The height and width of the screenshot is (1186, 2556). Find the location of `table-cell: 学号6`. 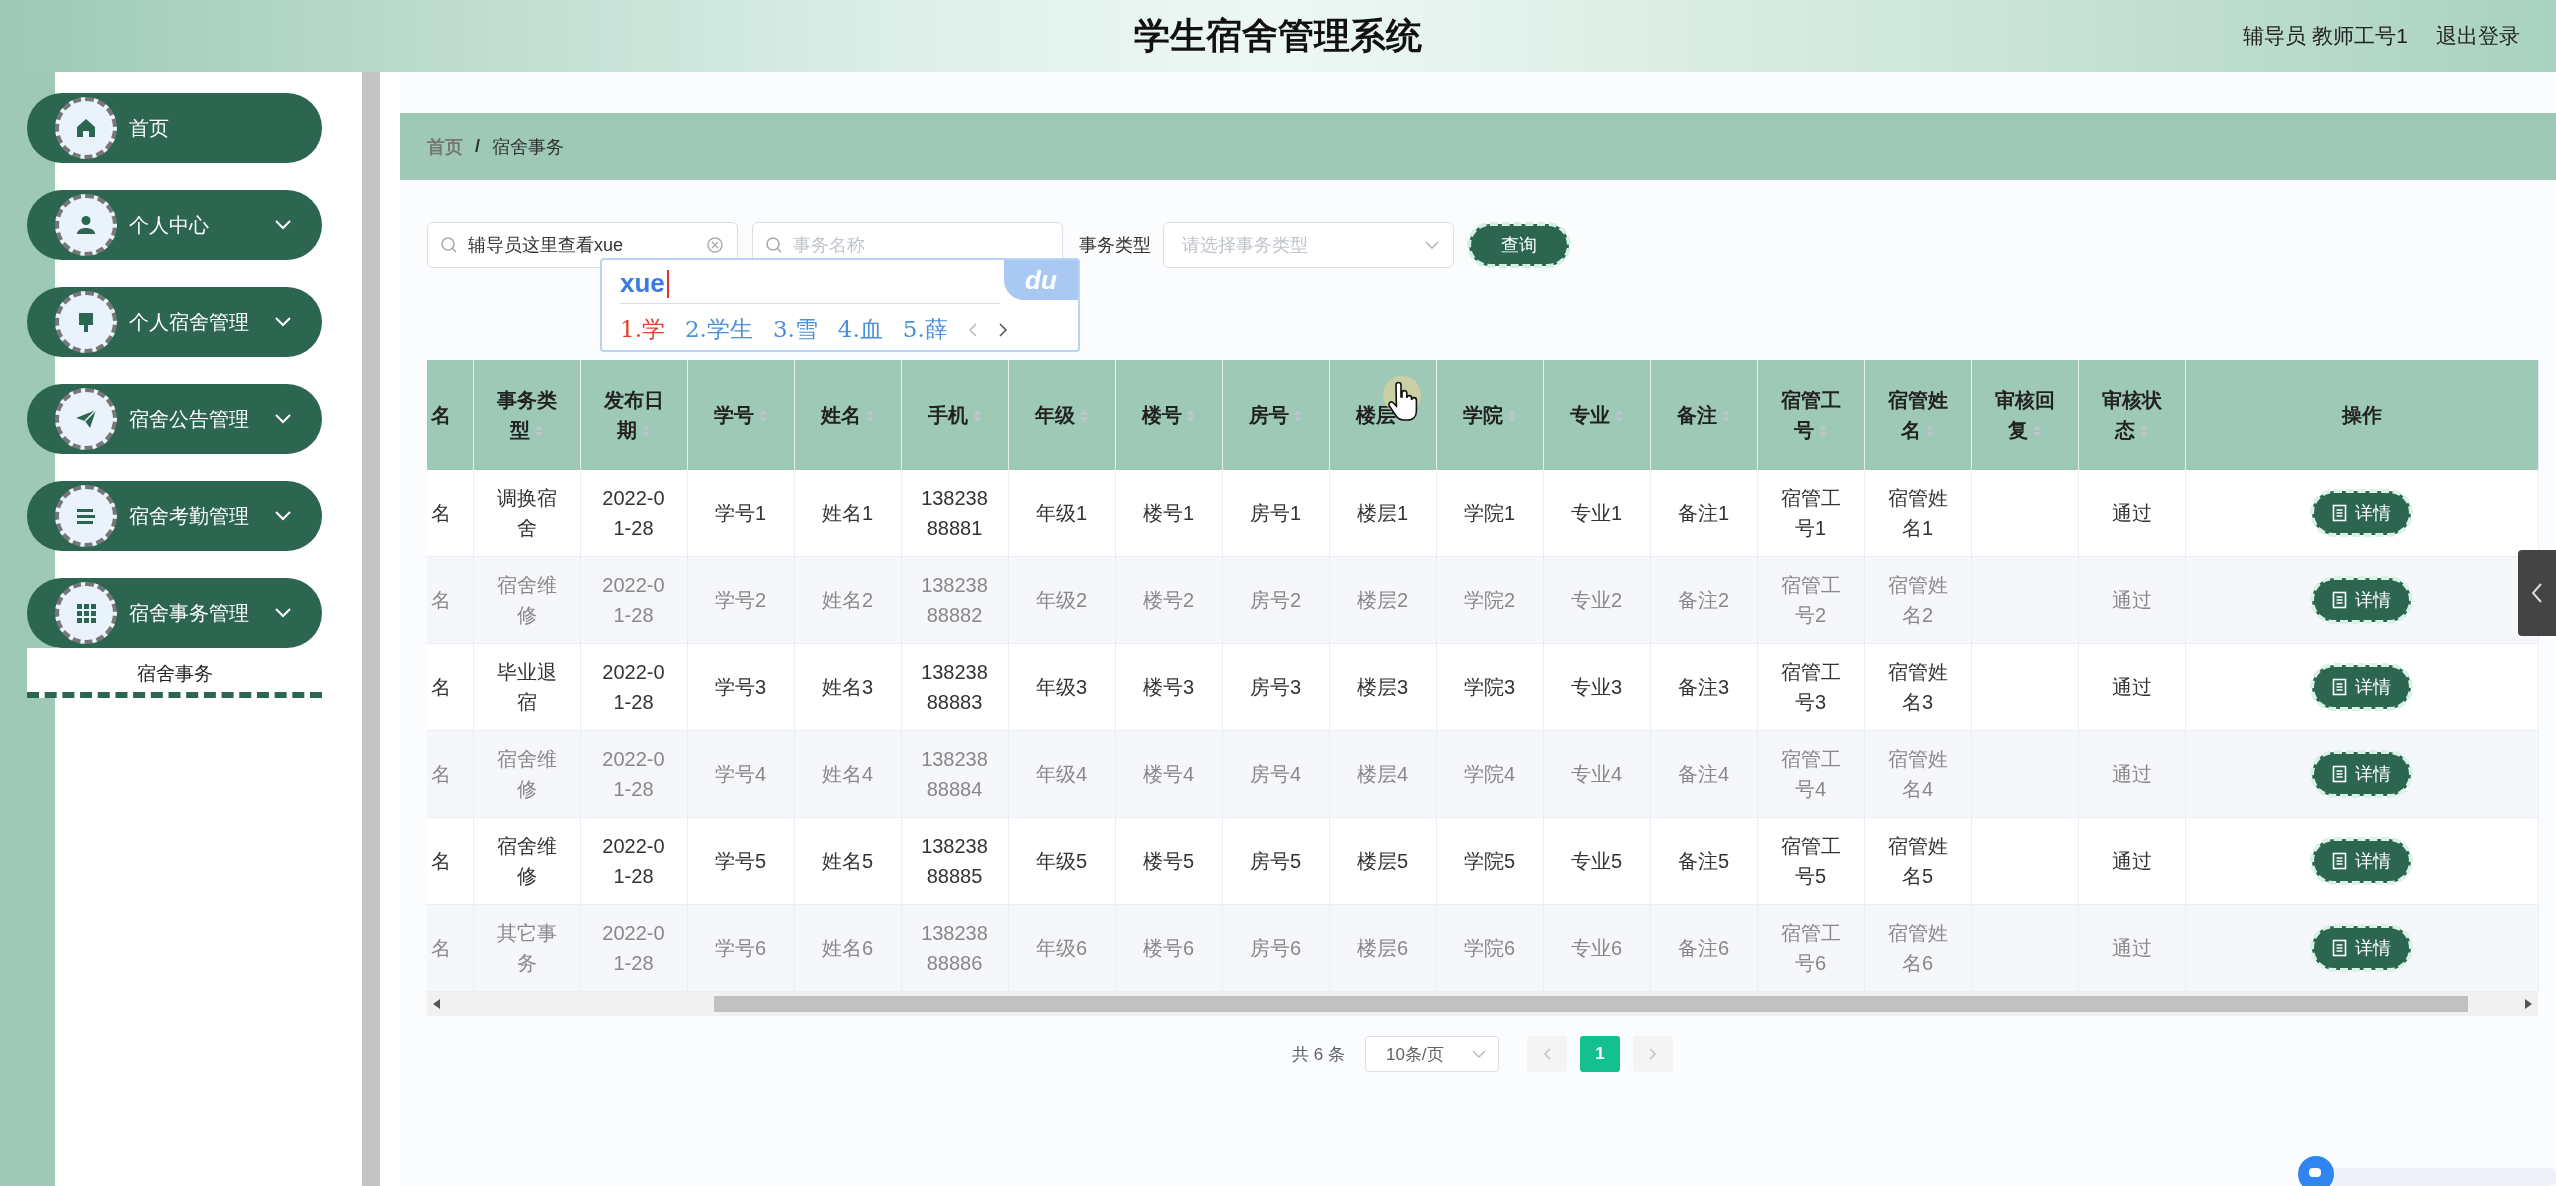

table-cell: 学号6 is located at coordinates (740, 948).